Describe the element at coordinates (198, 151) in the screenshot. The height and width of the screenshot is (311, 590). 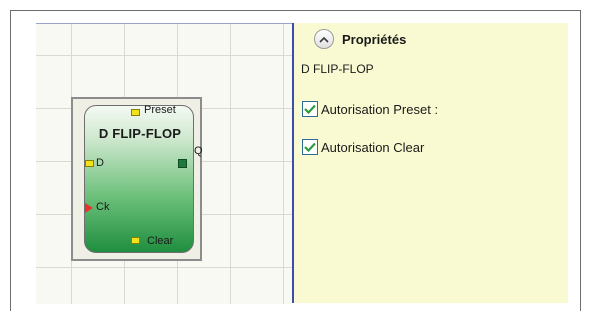
I see `q-pin-label: Q` at that location.